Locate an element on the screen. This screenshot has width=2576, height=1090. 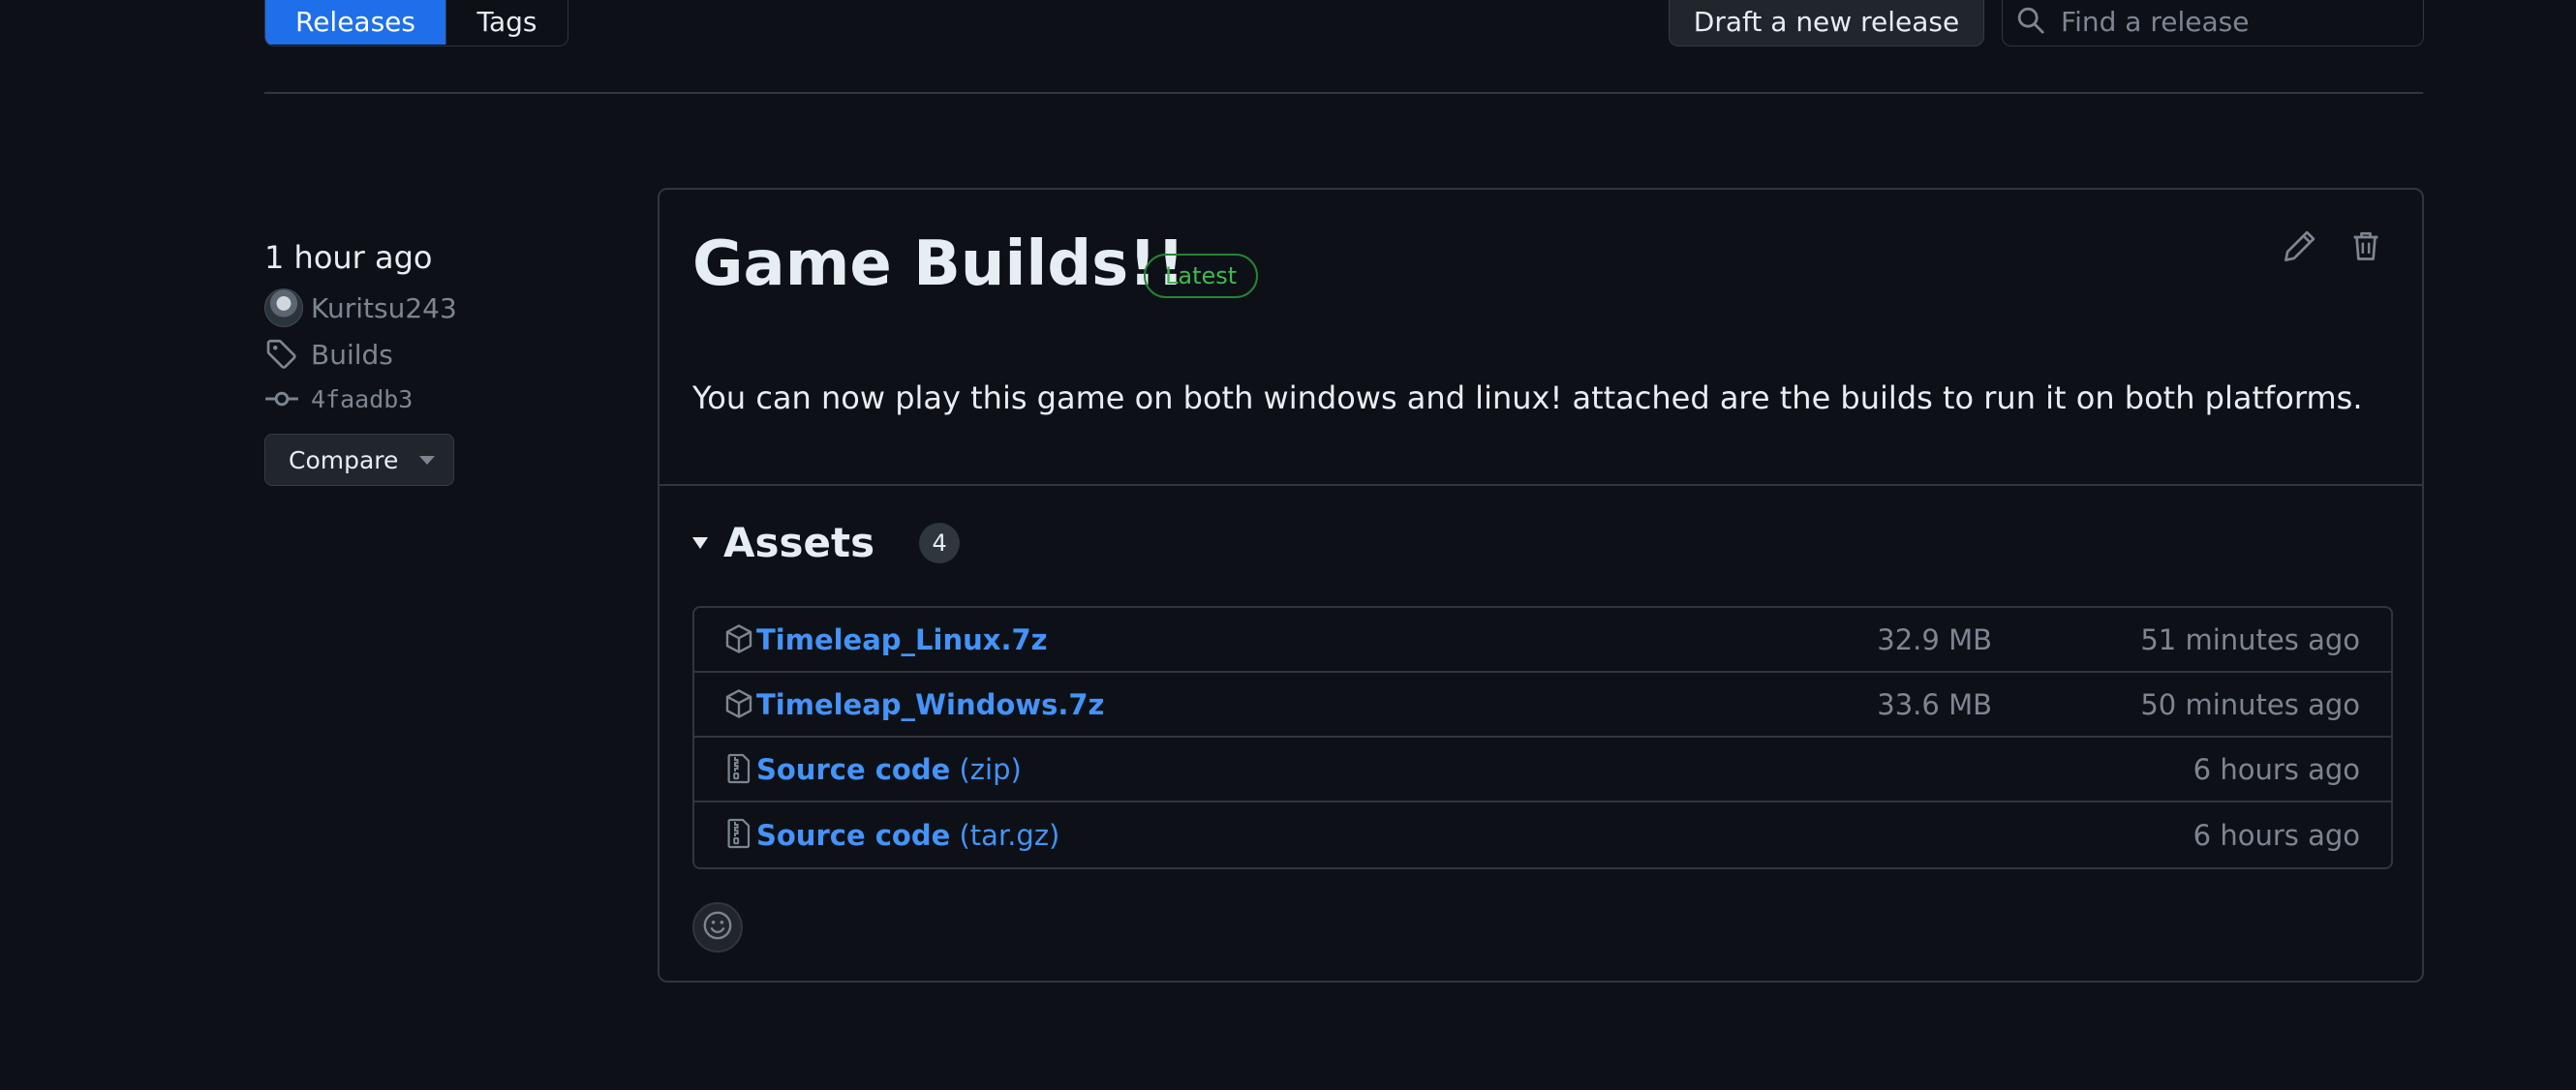
git-commit-icon is located at coordinates (281, 398).